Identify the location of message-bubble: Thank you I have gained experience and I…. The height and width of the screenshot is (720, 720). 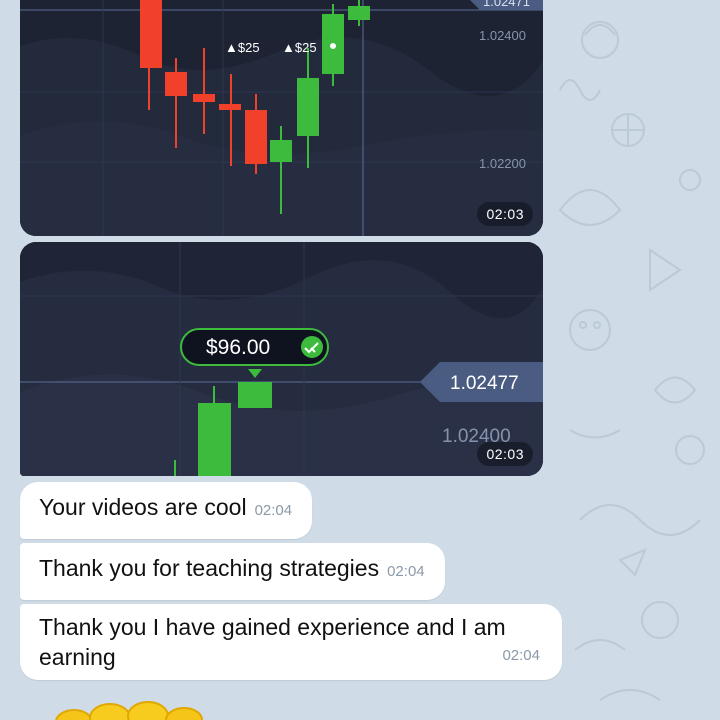
(291, 642).